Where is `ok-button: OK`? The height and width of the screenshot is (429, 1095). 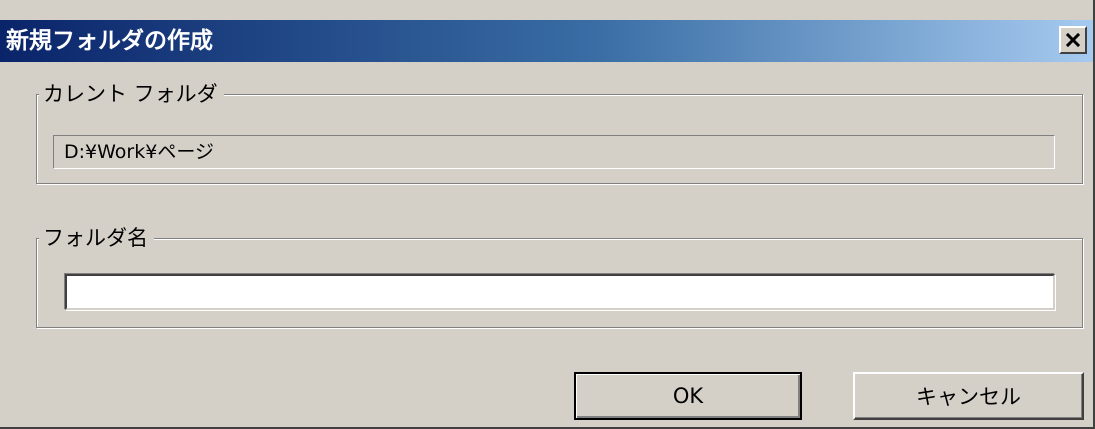
ok-button: OK is located at coordinates (688, 396).